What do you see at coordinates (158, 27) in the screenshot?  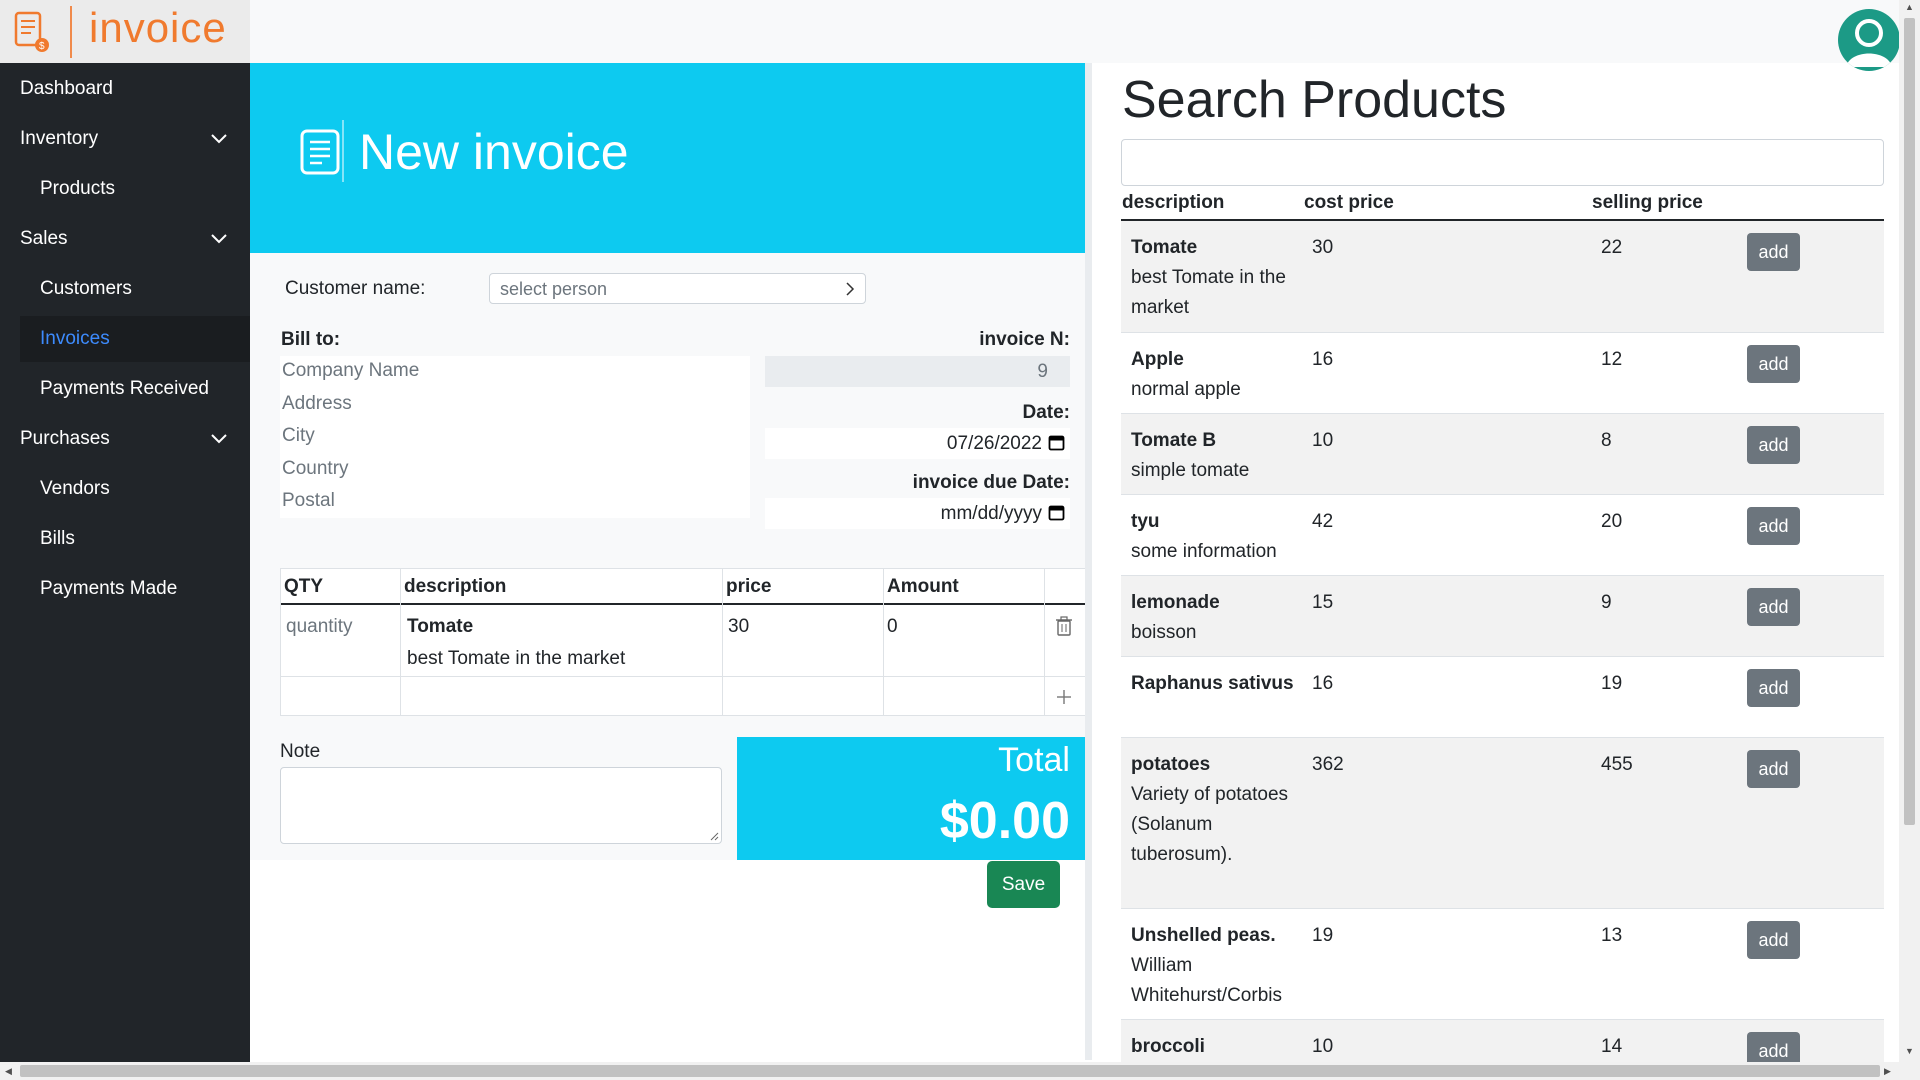 I see `brand-name: invoice` at bounding box center [158, 27].